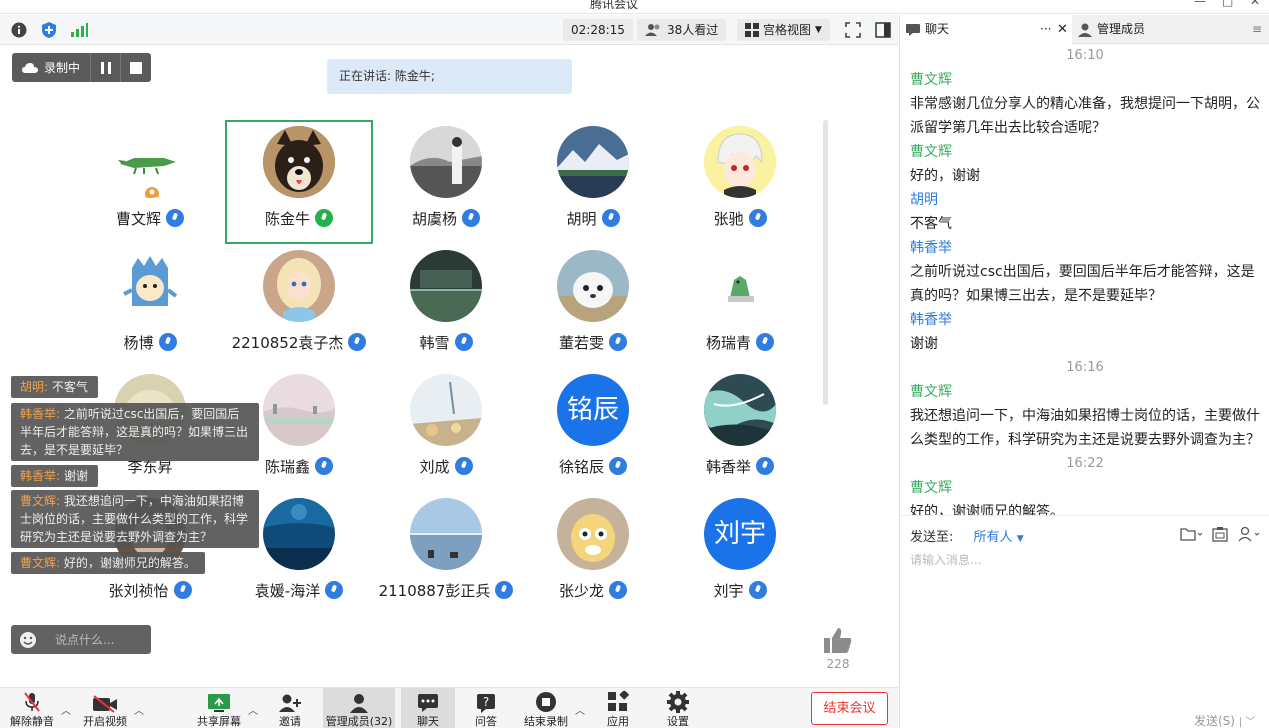 The width and height of the screenshot is (1269, 728). I want to click on participant-tile: 刘成, so click(446, 430).